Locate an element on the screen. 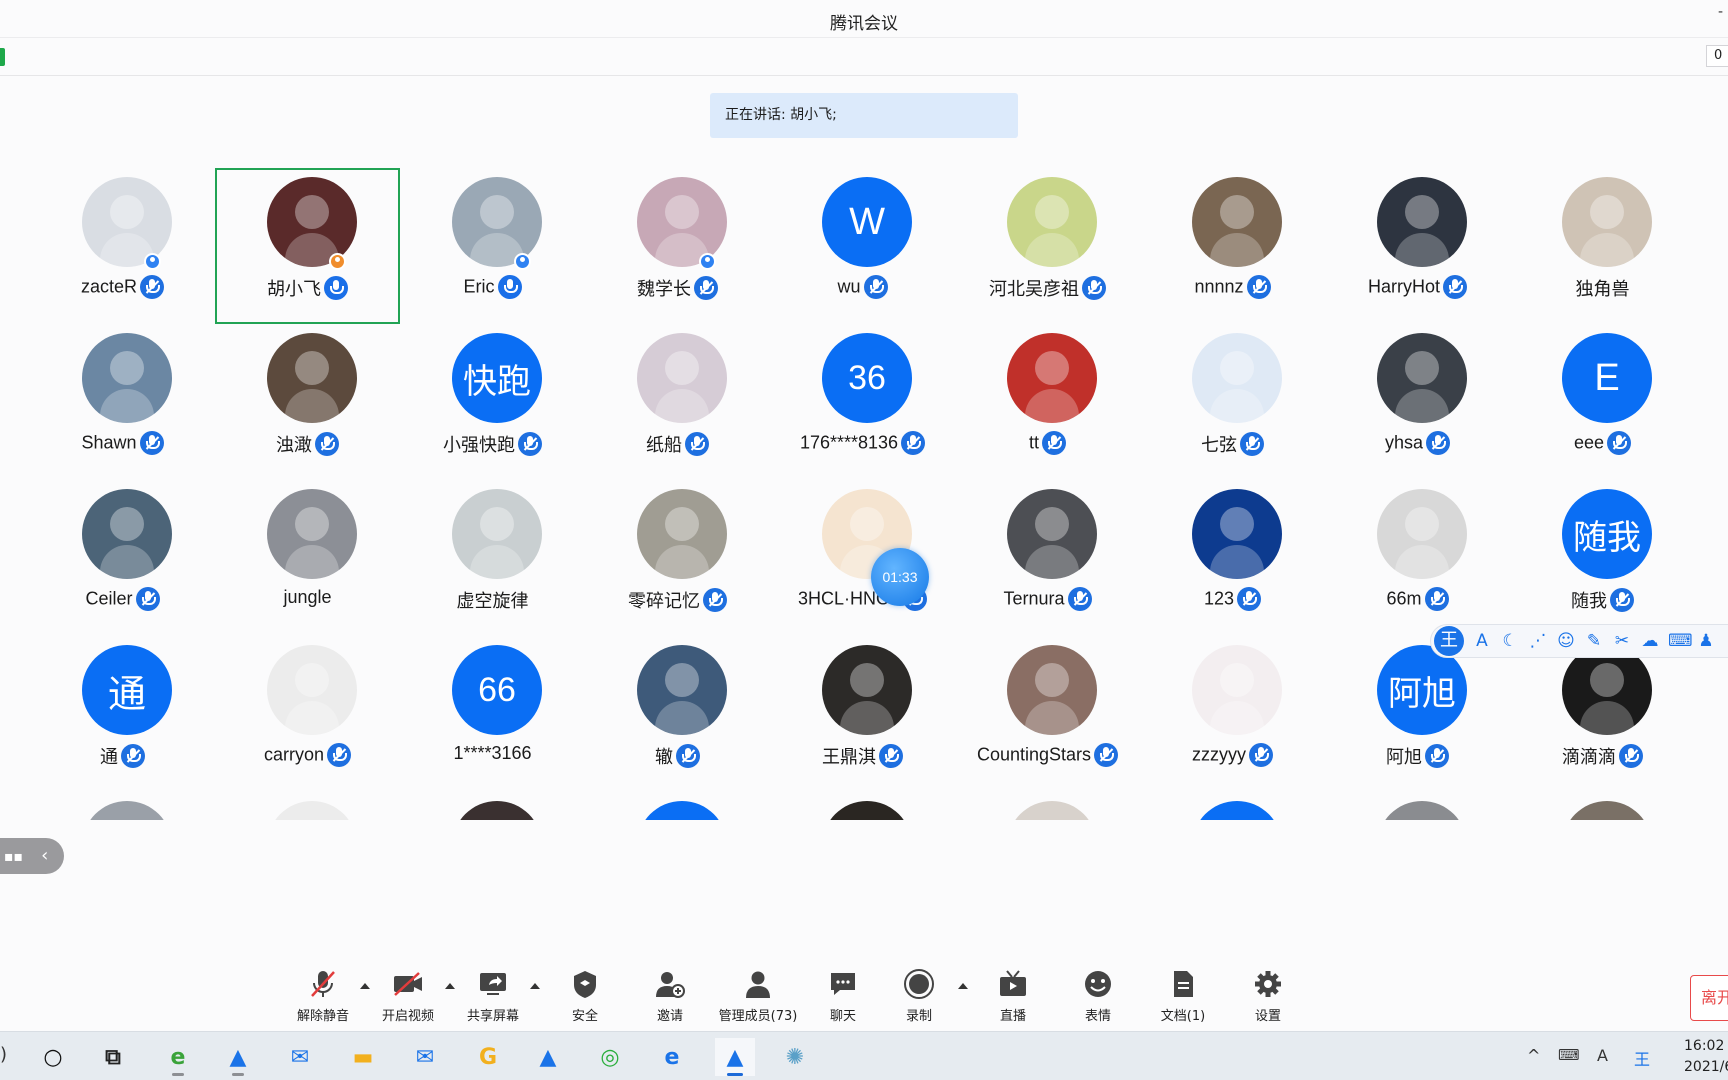 The width and height of the screenshot is (1728, 1080). participant-tile: 66 1****3166 is located at coordinates (492, 714).